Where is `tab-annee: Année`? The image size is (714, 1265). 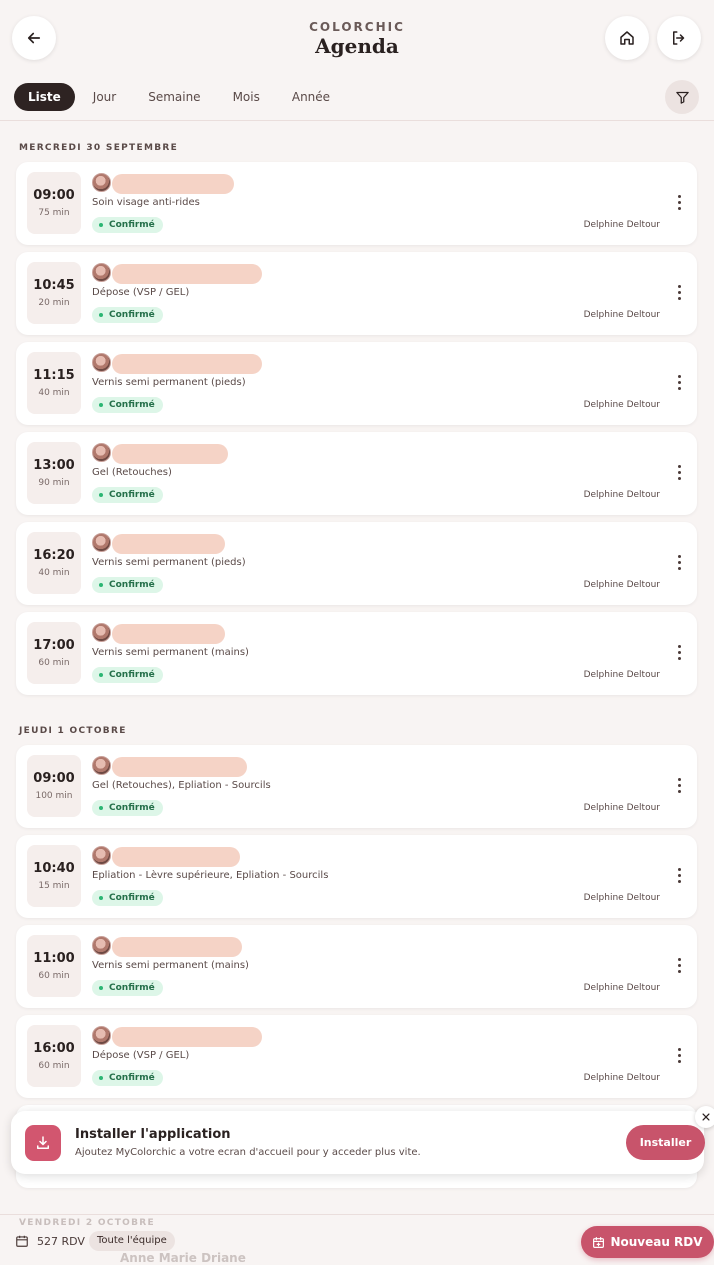
tab-annee: Année is located at coordinates (311, 97).